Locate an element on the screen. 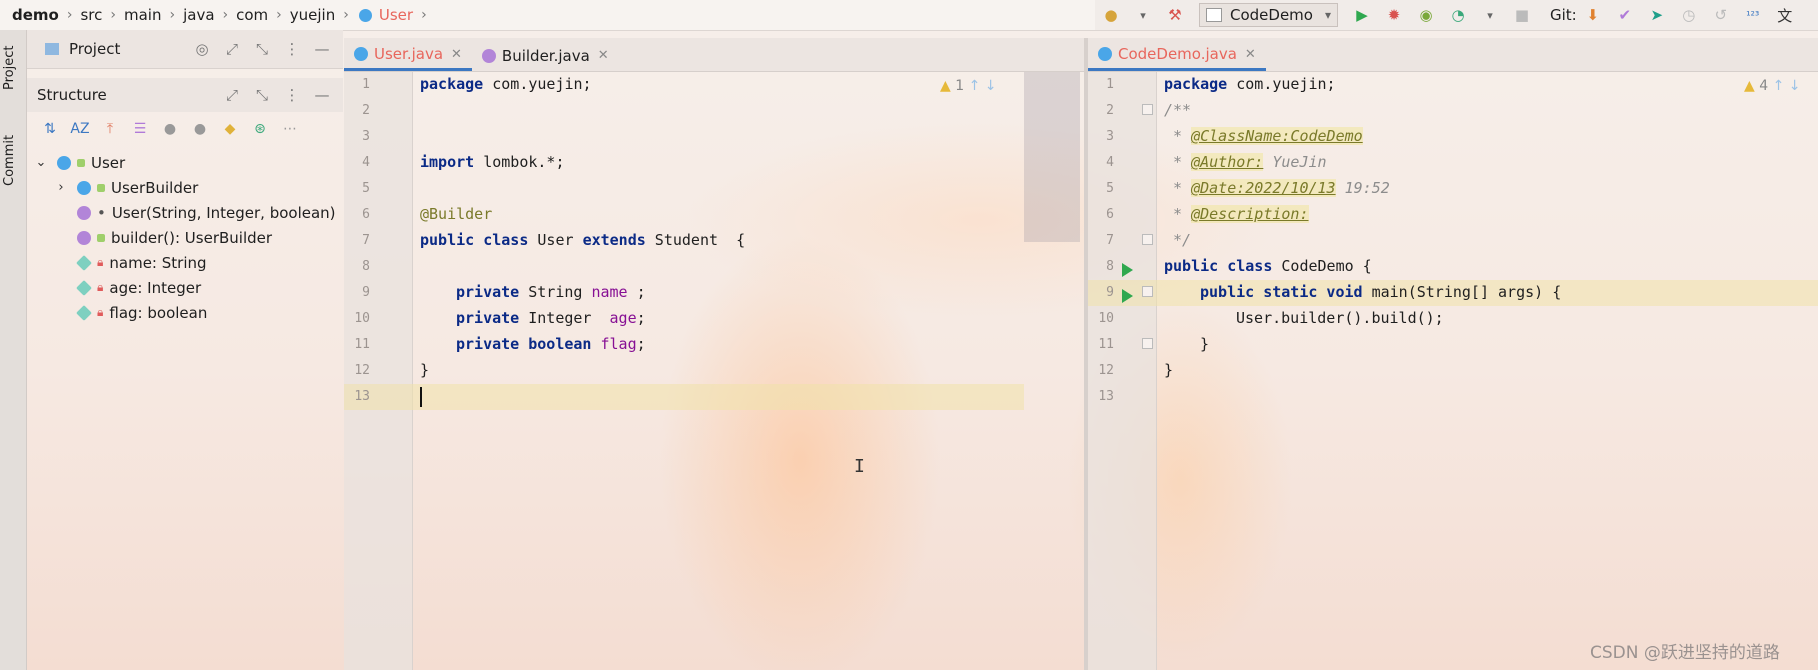 The height and width of the screenshot is (670, 1818). warning-indicator: ▲ 1 ↑ ↓ is located at coordinates (968, 86).